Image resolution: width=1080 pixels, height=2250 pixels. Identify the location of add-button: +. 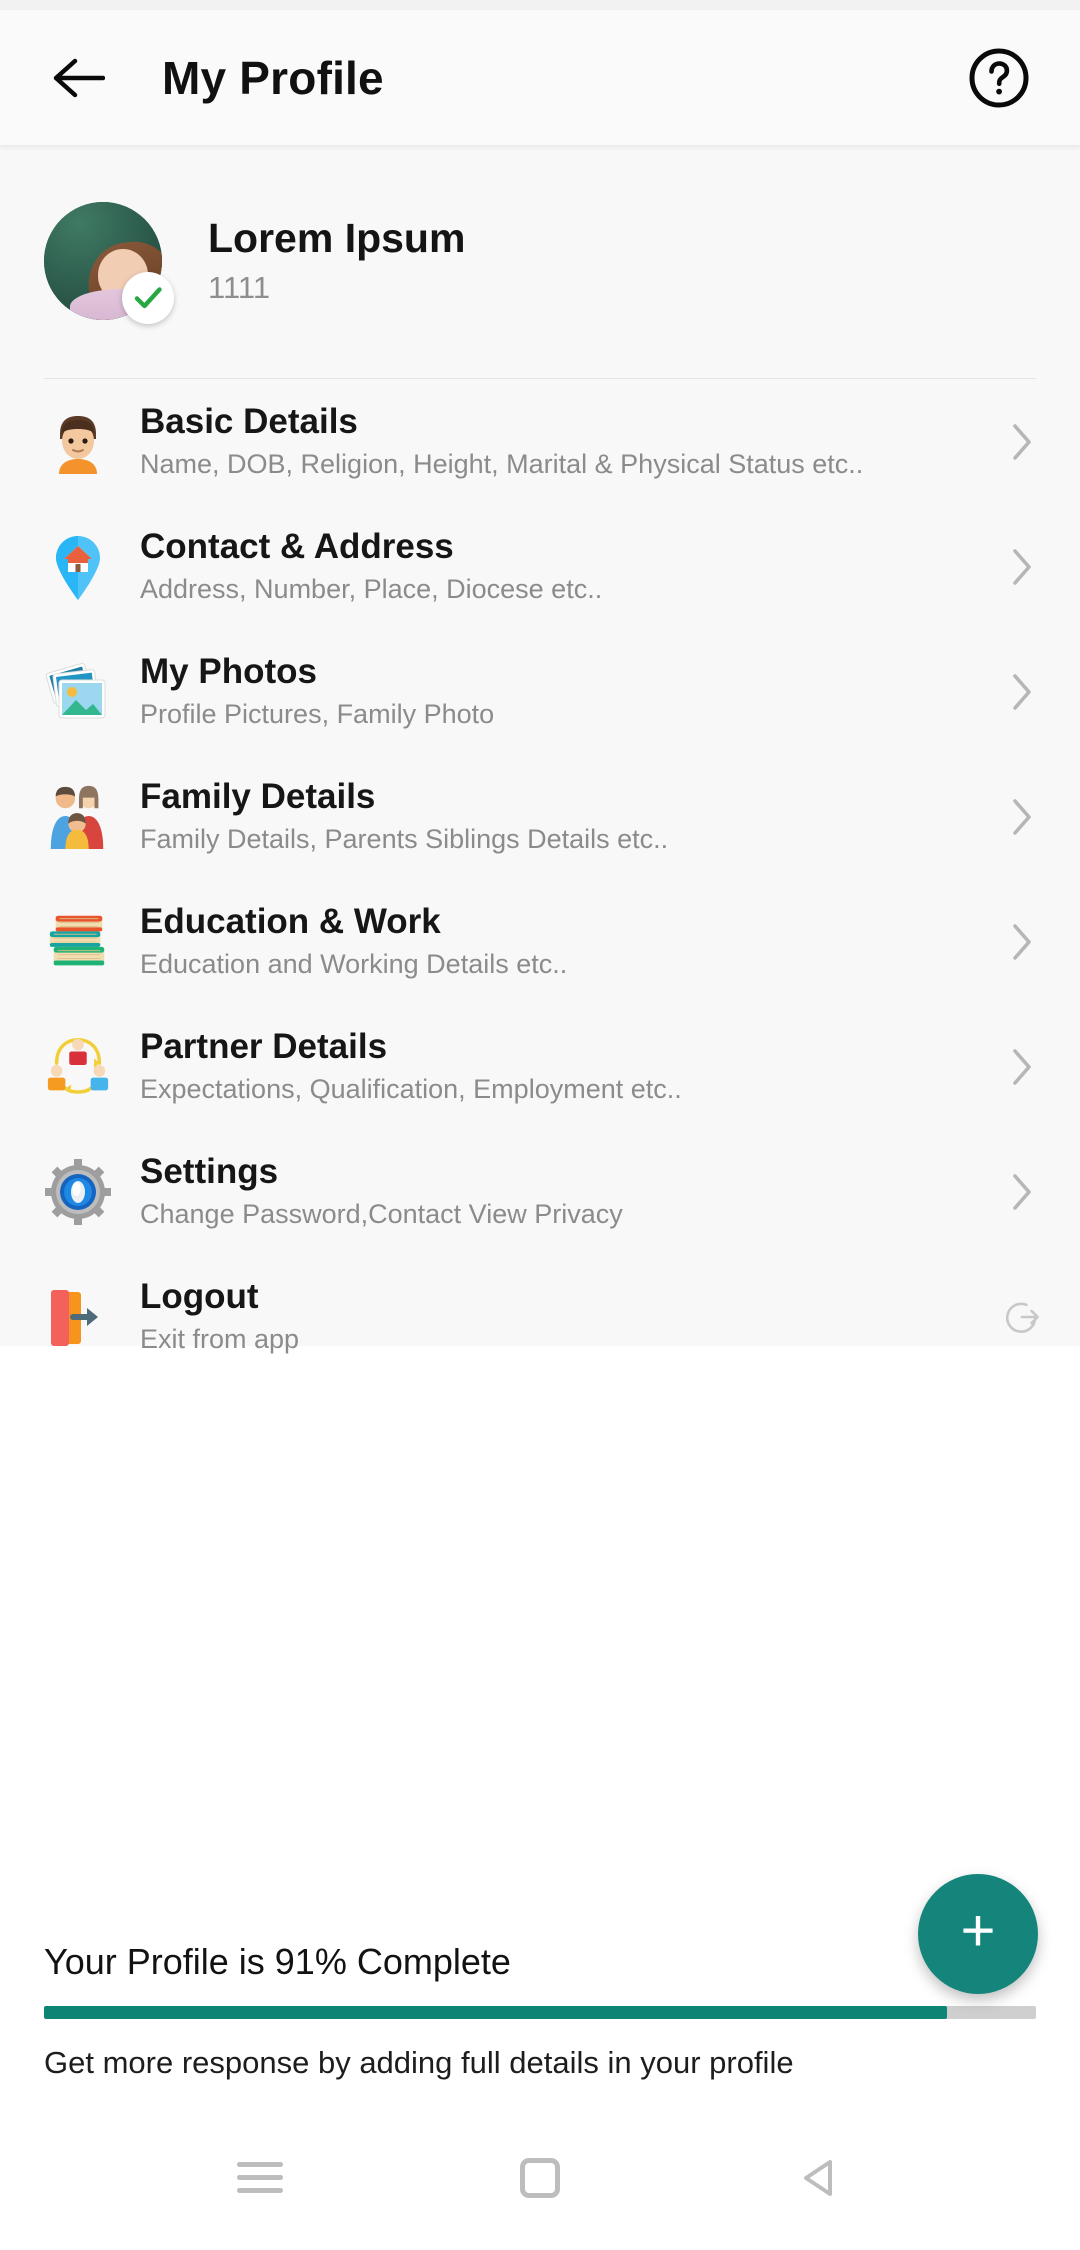
(978, 1934).